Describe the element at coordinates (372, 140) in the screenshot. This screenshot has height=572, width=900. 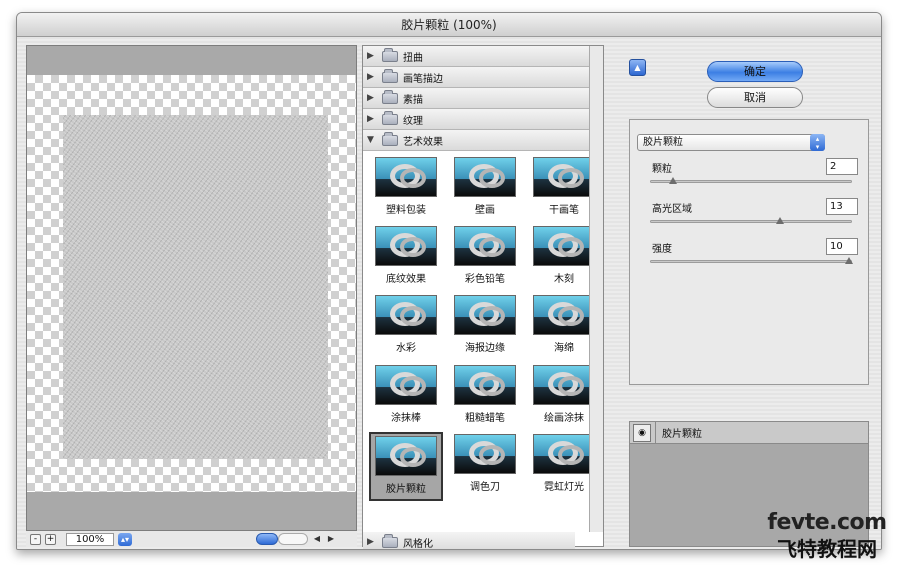
I see `chevron-down-icon: ▼` at that location.